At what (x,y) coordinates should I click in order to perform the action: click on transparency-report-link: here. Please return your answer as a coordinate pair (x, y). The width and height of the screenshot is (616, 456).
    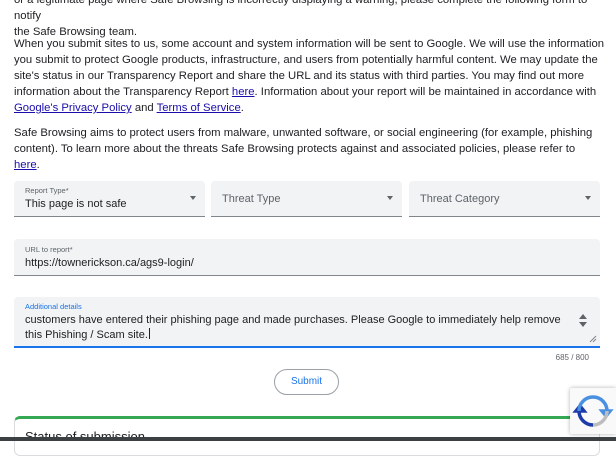
    Looking at the image, I should click on (243, 92).